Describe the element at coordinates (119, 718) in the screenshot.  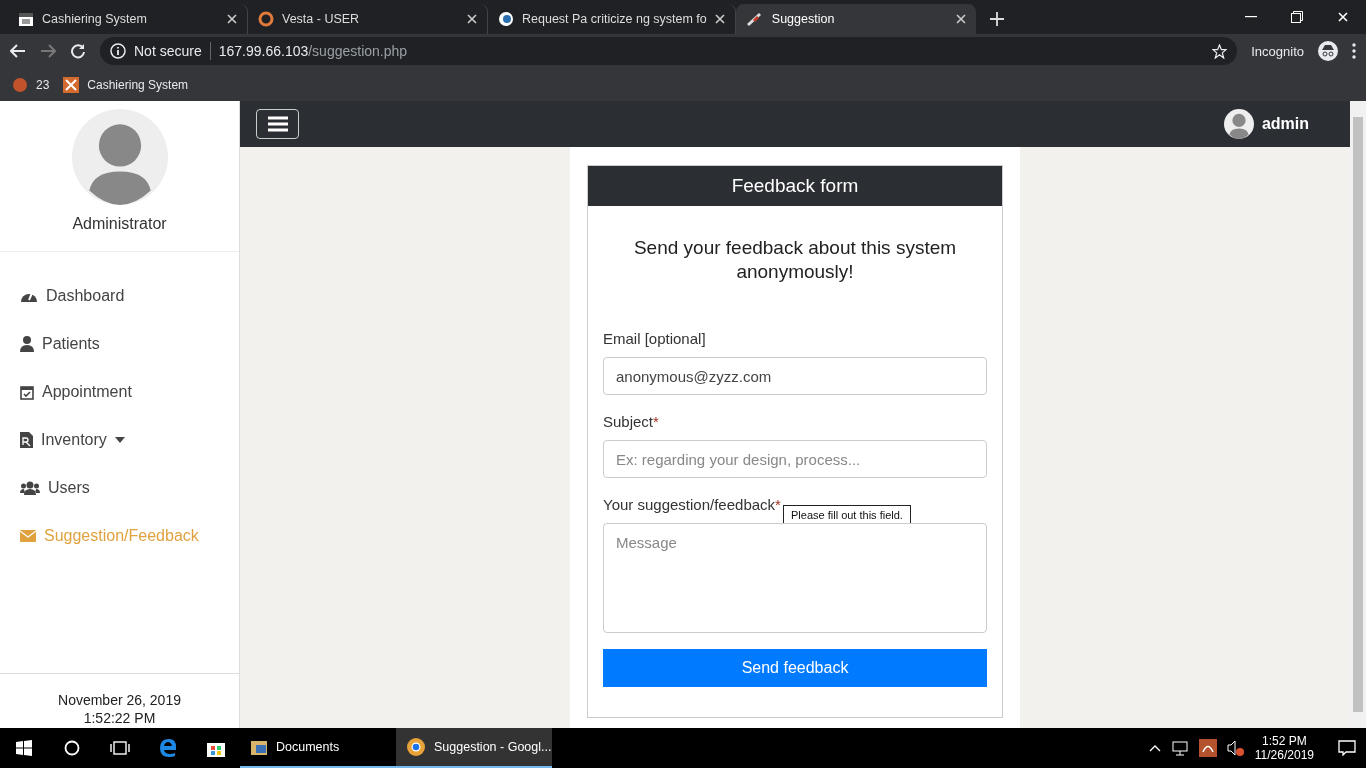
I see `time-text: 1:52:22 PM` at that location.